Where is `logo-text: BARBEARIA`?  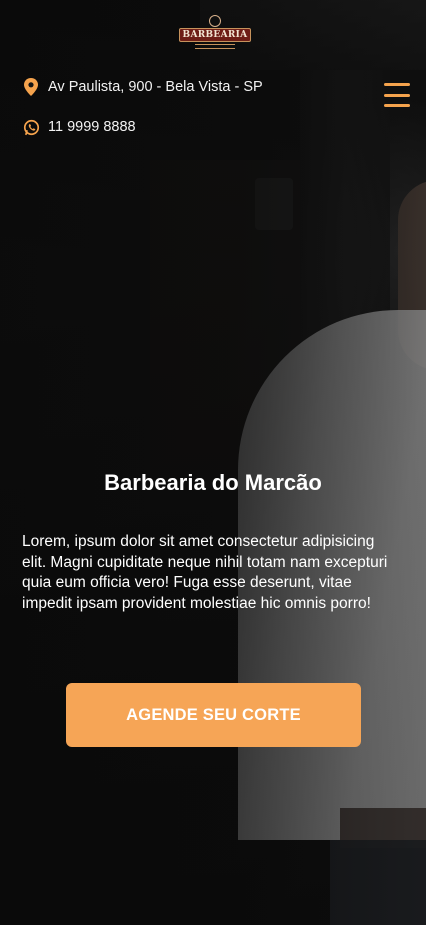
logo-text: BARBEARIA is located at coordinates (215, 35).